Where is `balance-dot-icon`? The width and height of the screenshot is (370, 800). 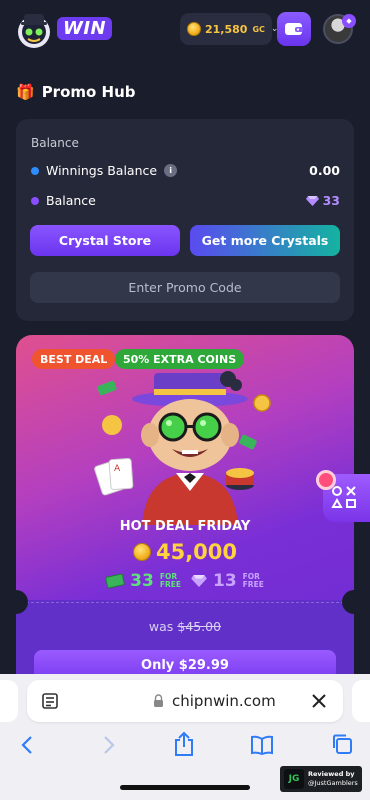 balance-dot-icon is located at coordinates (35, 200).